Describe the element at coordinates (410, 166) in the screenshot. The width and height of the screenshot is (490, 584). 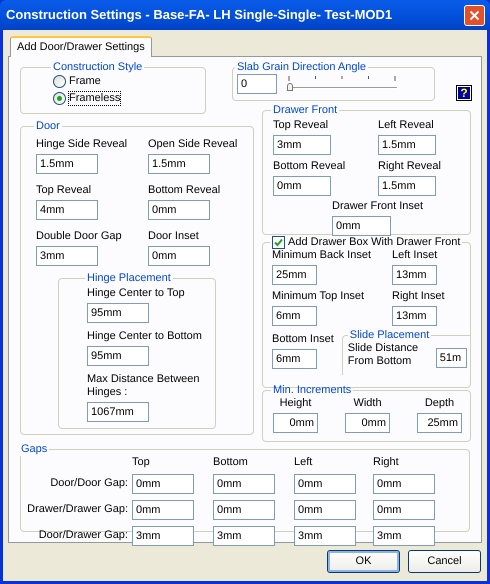
I see `field-label: Right Reveal` at that location.